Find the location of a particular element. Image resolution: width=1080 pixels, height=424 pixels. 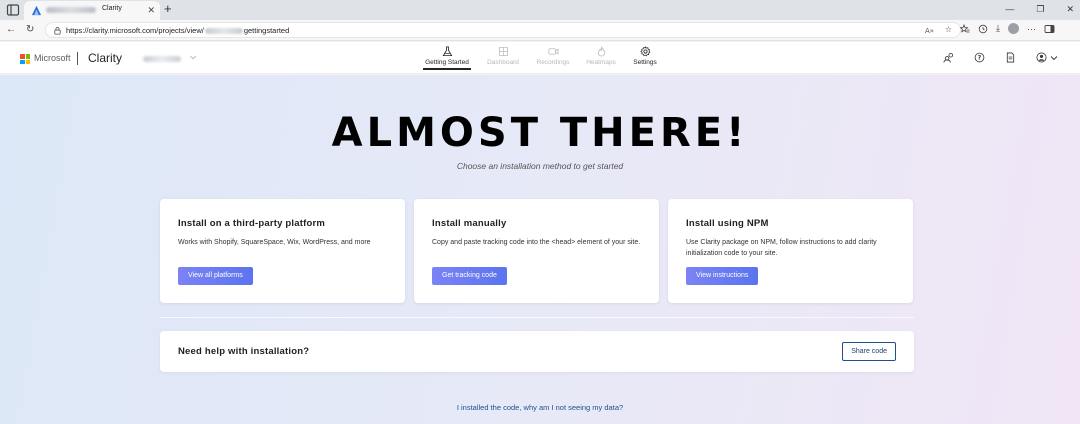

redacted-tab-text is located at coordinates (71, 10).